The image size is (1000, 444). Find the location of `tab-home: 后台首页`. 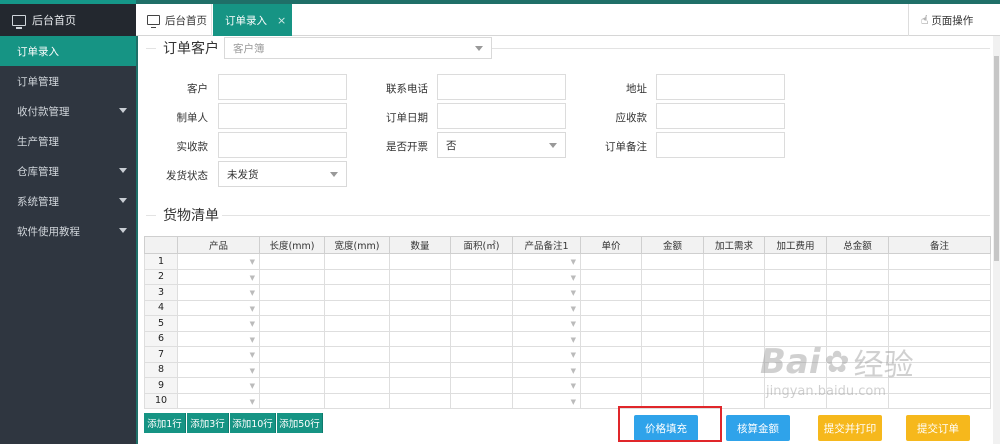

tab-home: 后台首页 is located at coordinates (175, 20).